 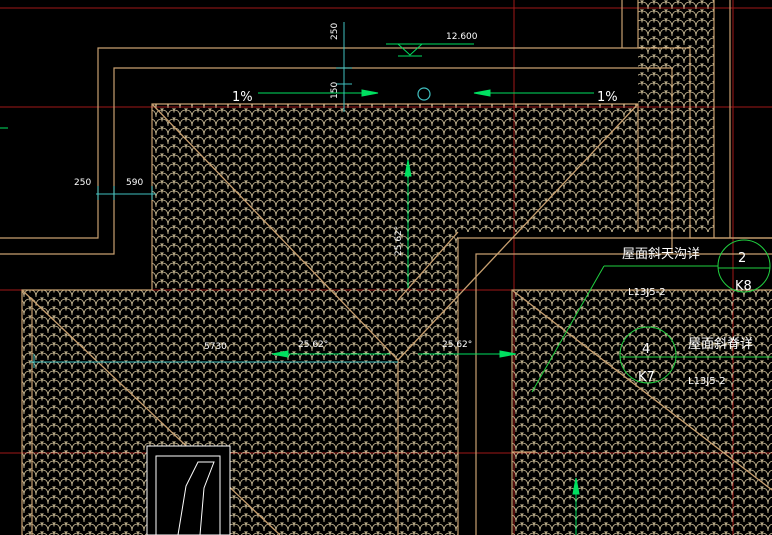 I want to click on angle-left: 25.62°, so click(x=313, y=345).